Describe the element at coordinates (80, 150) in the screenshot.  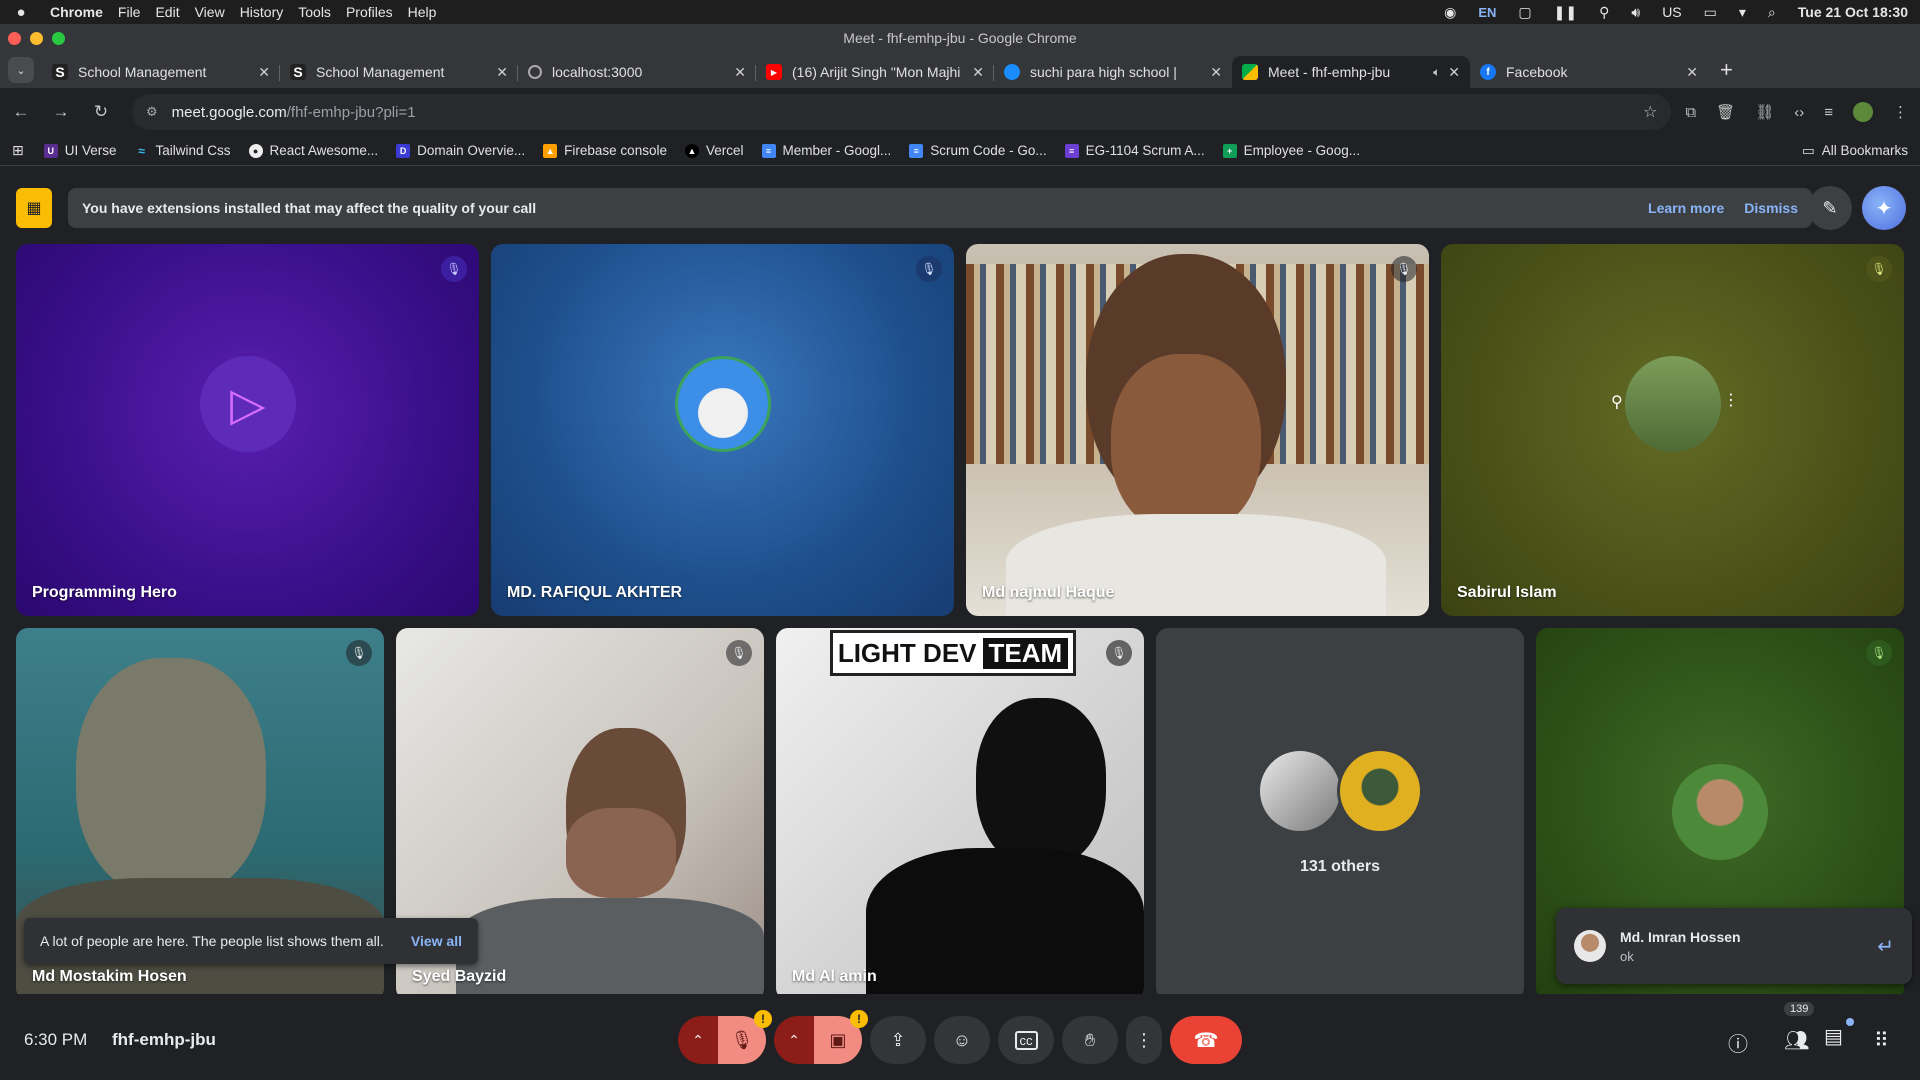
I see `bookmark-ui-verse: U UI Verse` at that location.